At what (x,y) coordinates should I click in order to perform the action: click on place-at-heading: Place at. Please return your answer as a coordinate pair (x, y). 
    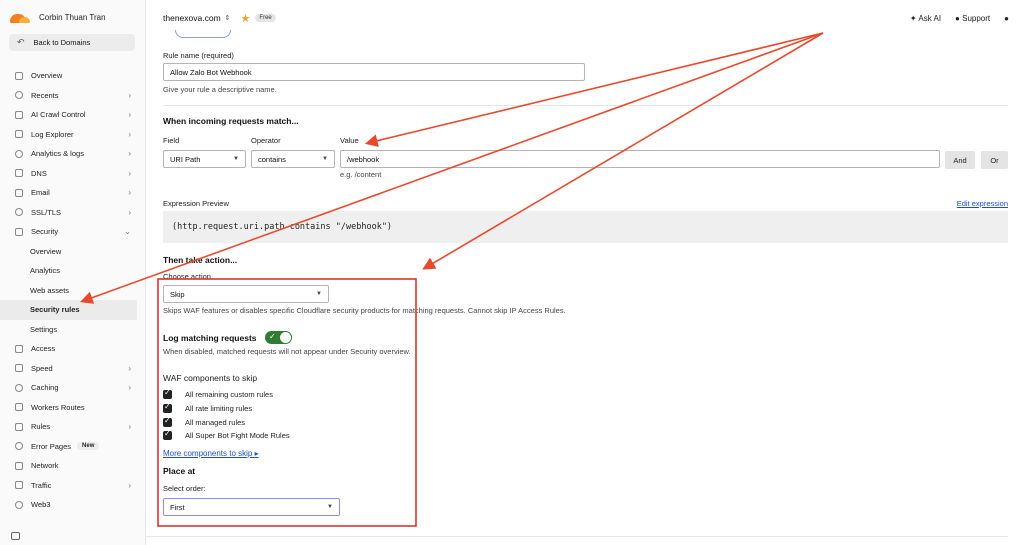
    Looking at the image, I should click on (179, 471).